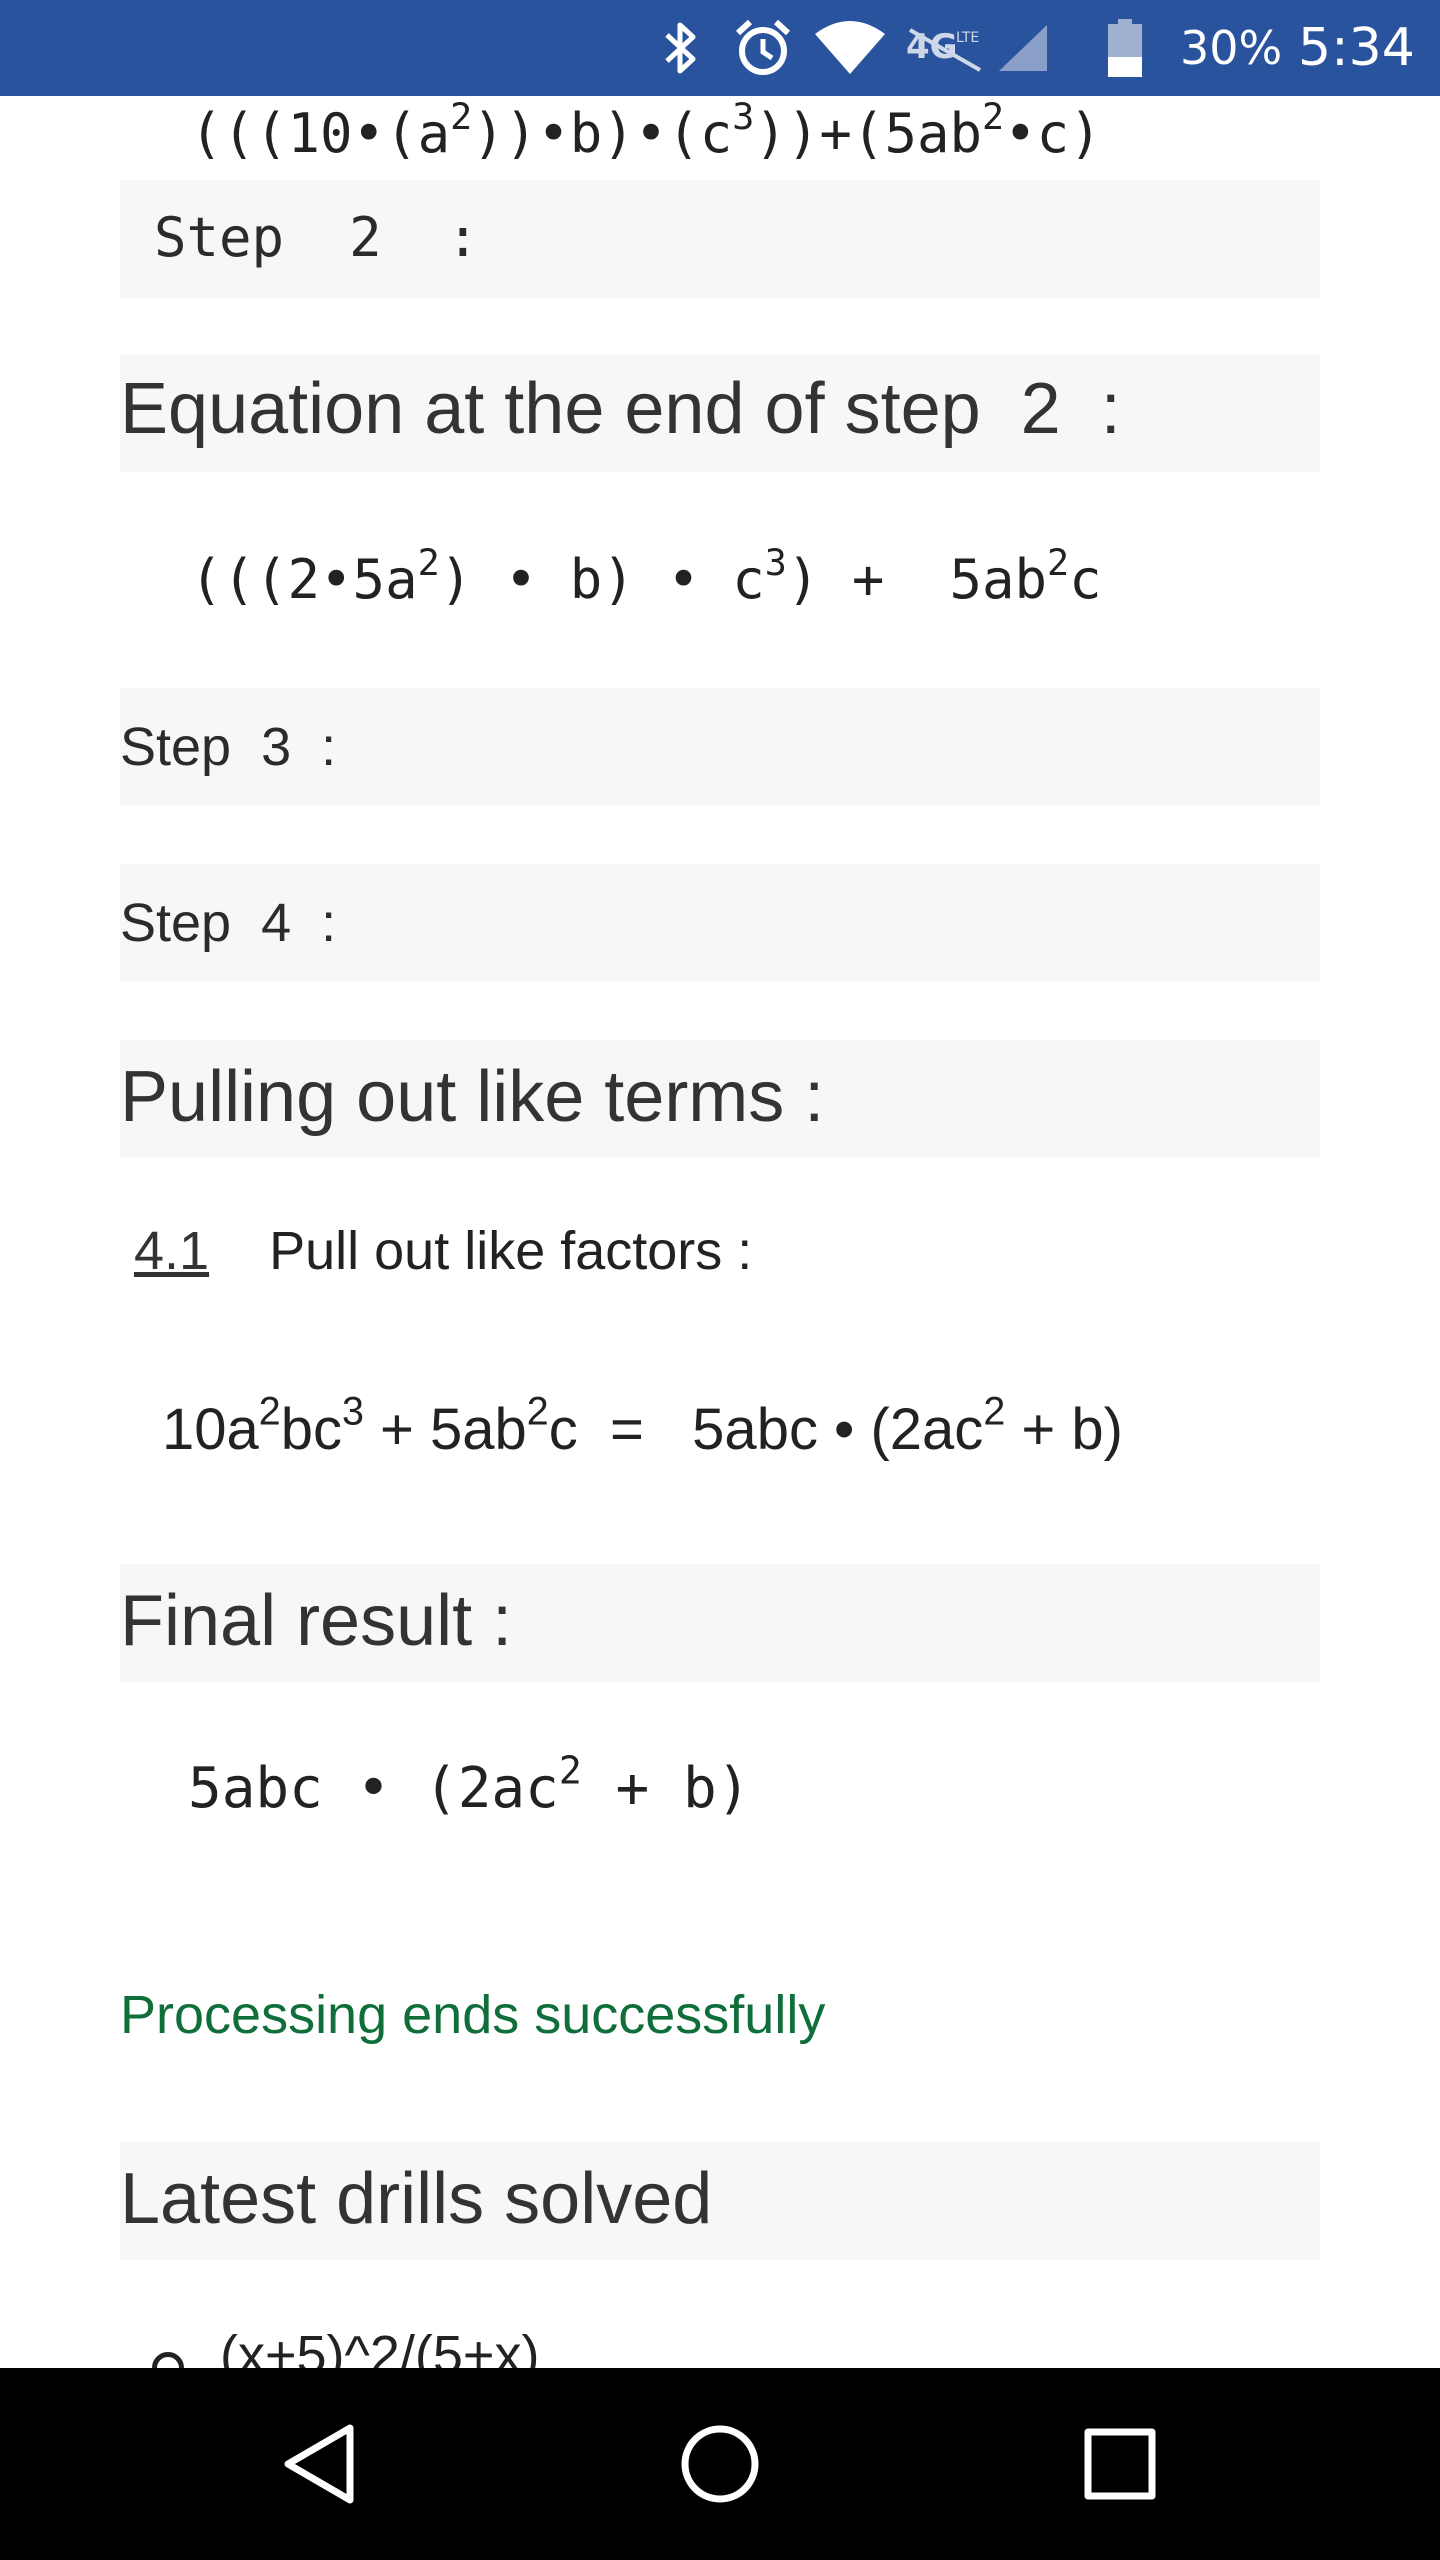 Image resolution: width=1440 pixels, height=2560 pixels. Describe the element at coordinates (416, 2199) in the screenshot. I see `latest-heading: Latest drills solved` at that location.